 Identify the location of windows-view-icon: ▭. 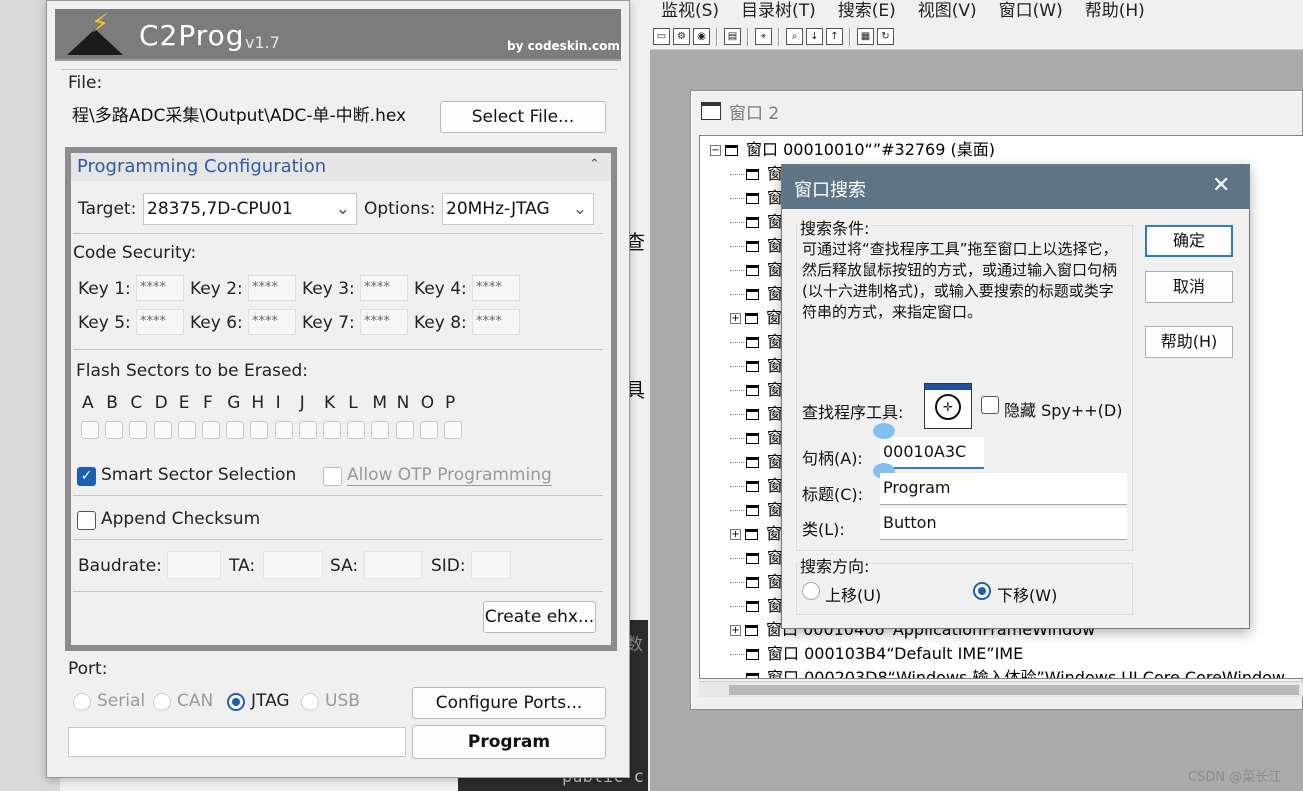
(661, 36).